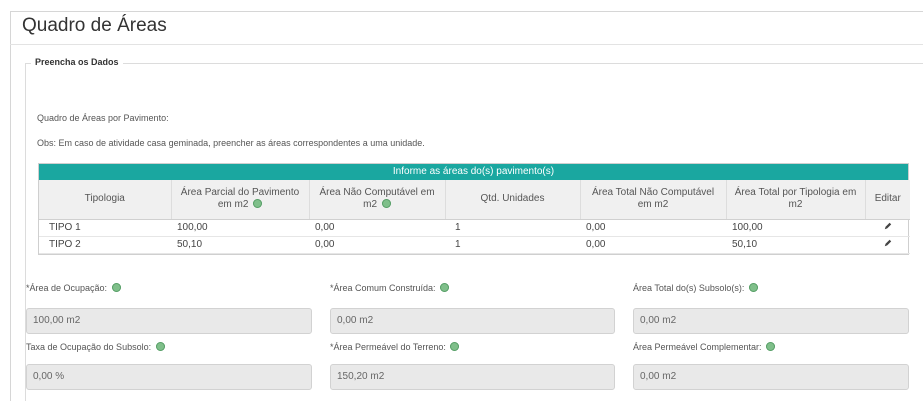 This screenshot has width=923, height=401. What do you see at coordinates (240, 245) in the screenshot?
I see `cell-area-parcial: 50,10` at bounding box center [240, 245].